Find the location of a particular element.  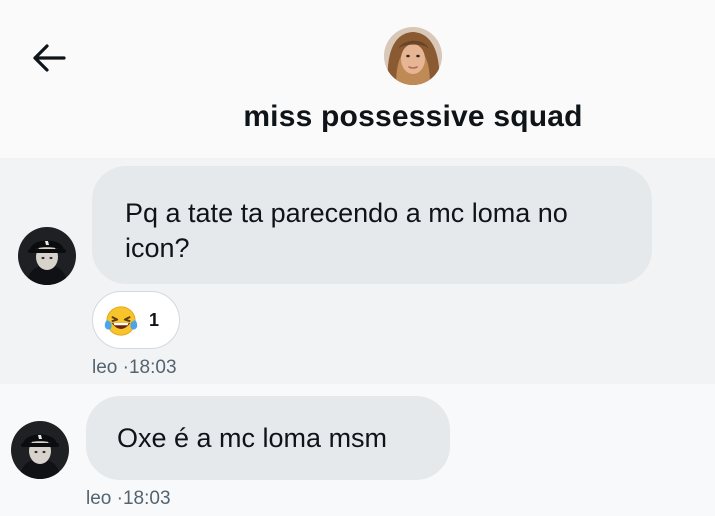

message-bubble: Oxe é a mc loma msm is located at coordinates (268, 438).